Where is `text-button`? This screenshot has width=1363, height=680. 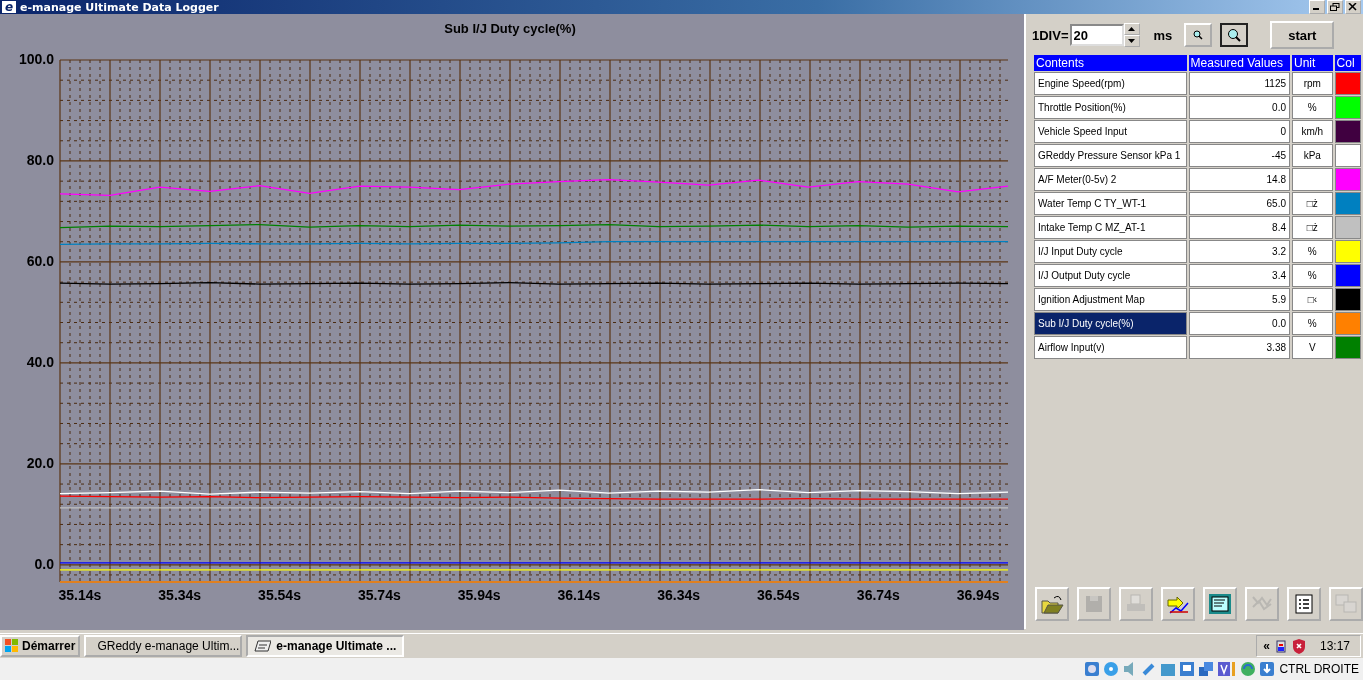
text-button is located at coordinates (1220, 604).